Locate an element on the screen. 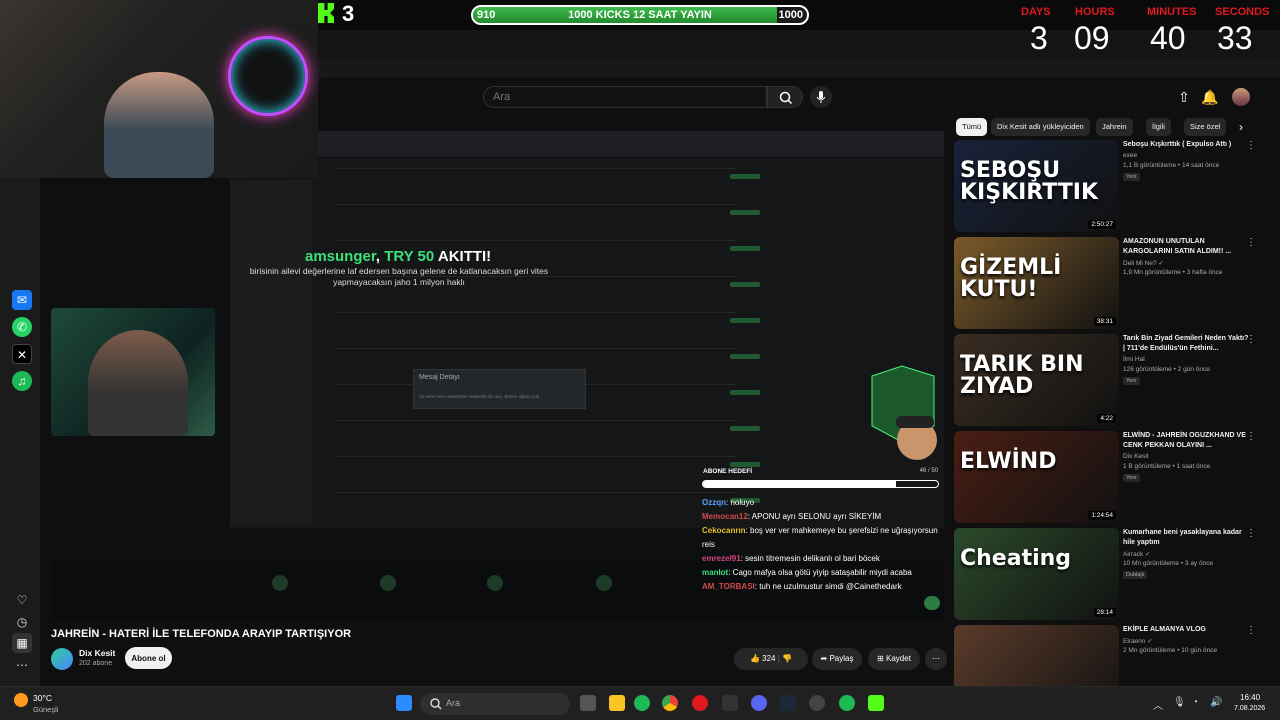 The width and height of the screenshot is (1280, 720). search-button is located at coordinates (785, 97).